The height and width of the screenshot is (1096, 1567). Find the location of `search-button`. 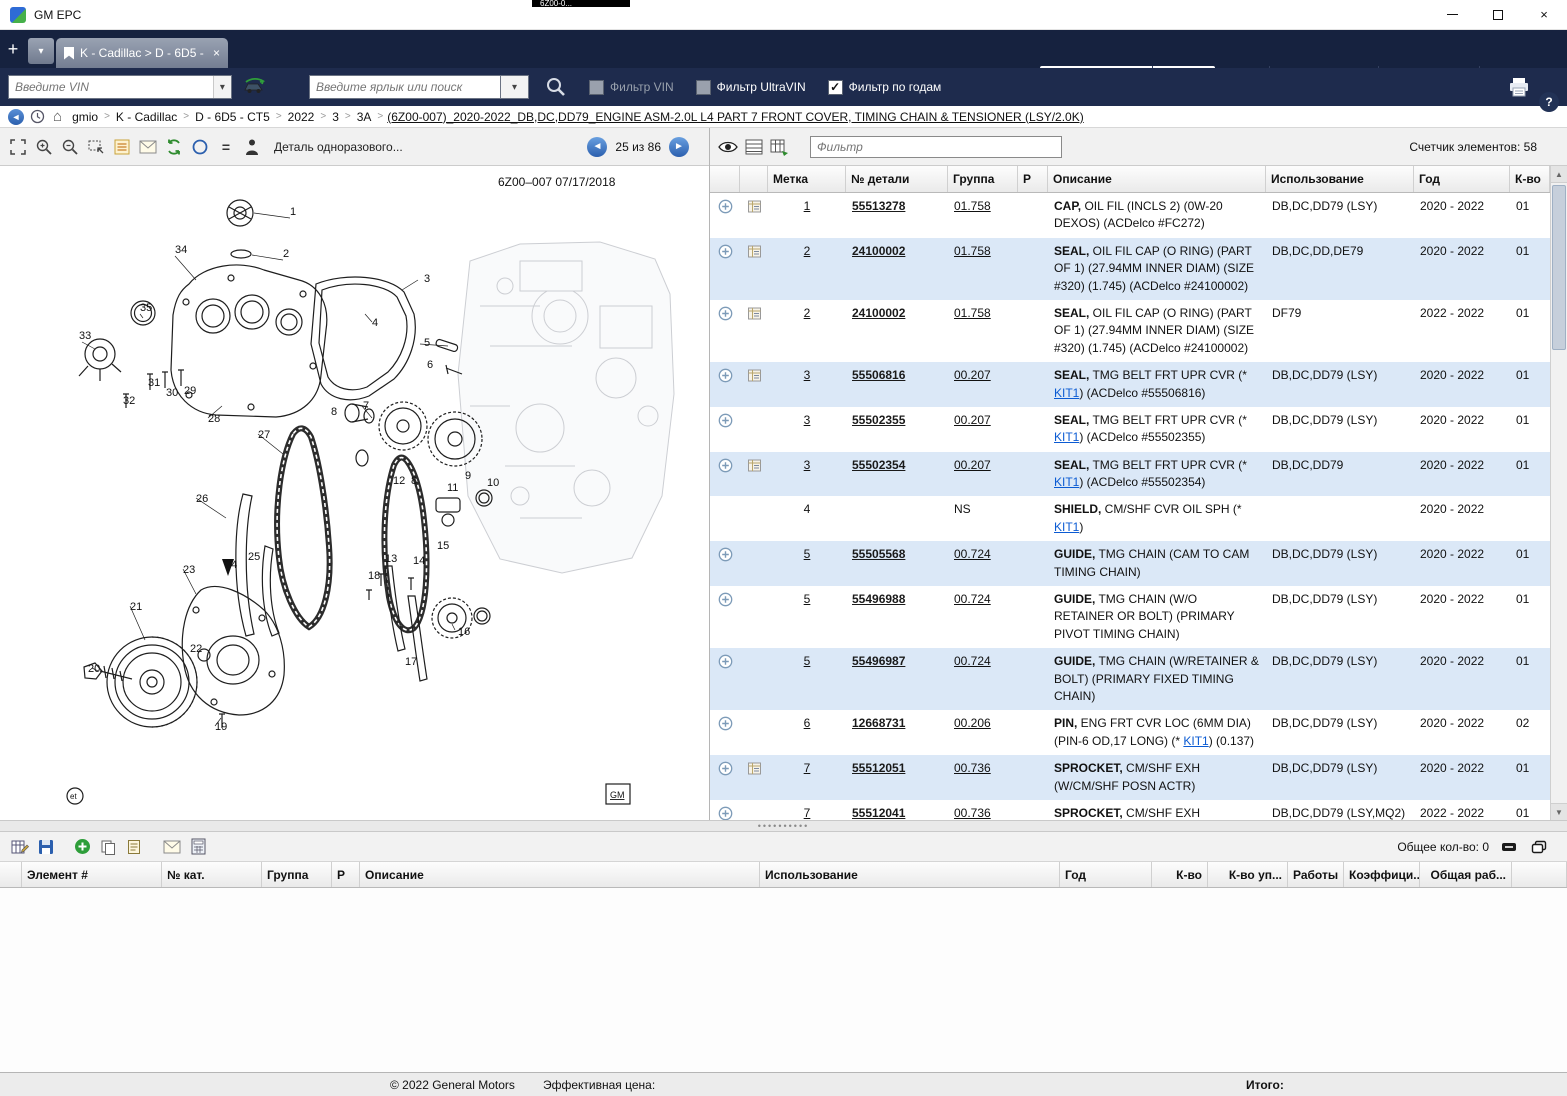

search-button is located at coordinates (556, 87).